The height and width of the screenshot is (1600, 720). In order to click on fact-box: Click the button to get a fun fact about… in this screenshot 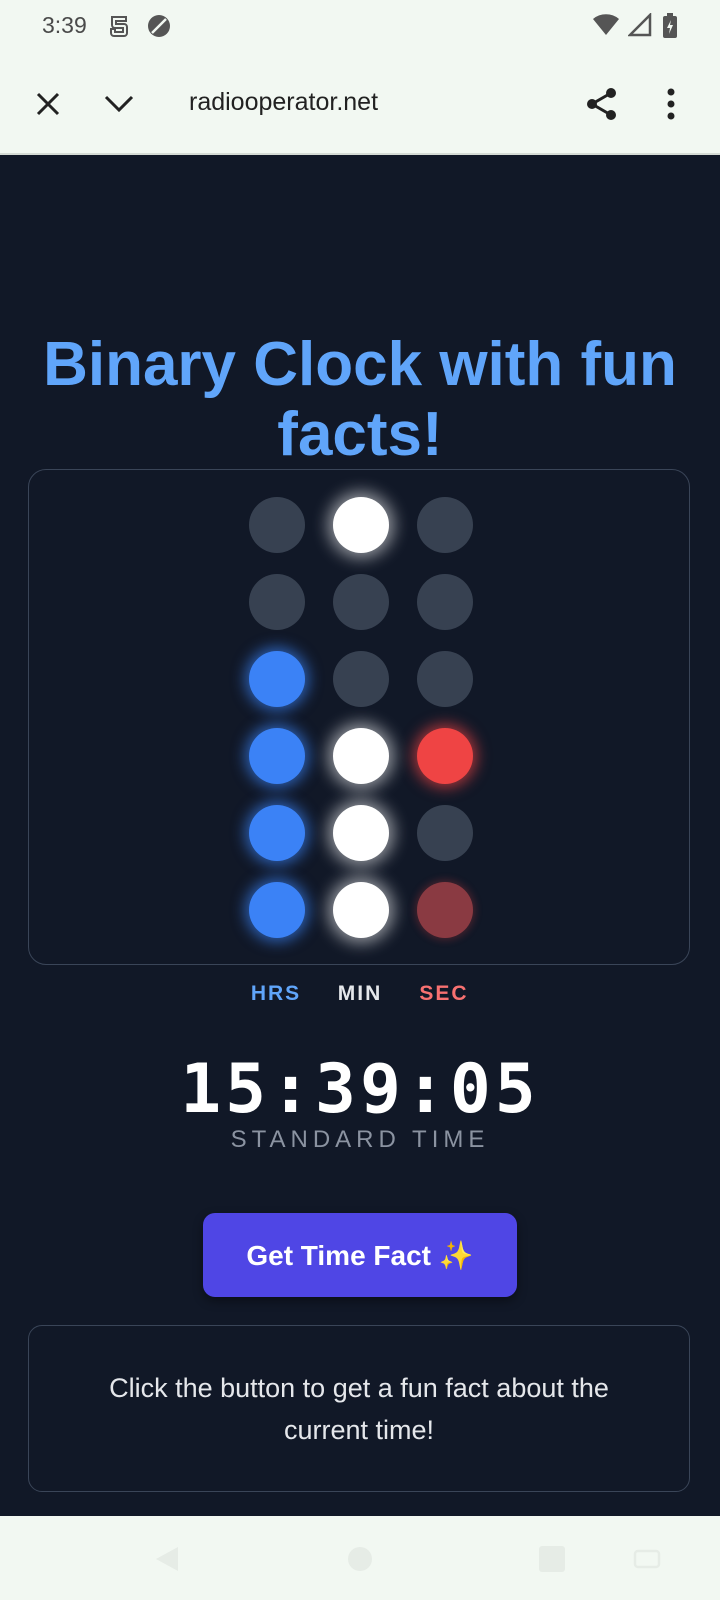, I will do `click(359, 1408)`.